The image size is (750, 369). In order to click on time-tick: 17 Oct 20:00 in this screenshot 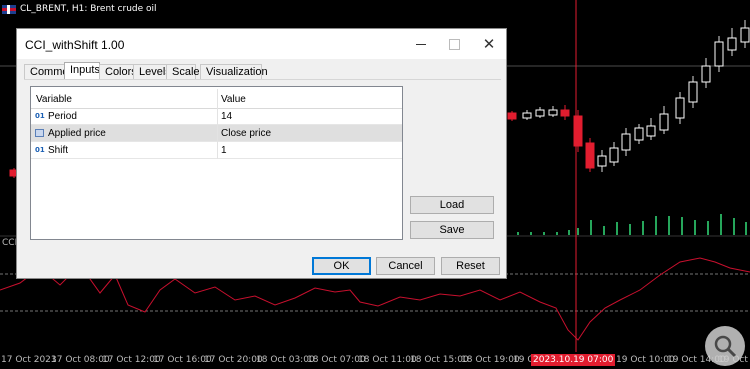, I will do `click(233, 360)`.